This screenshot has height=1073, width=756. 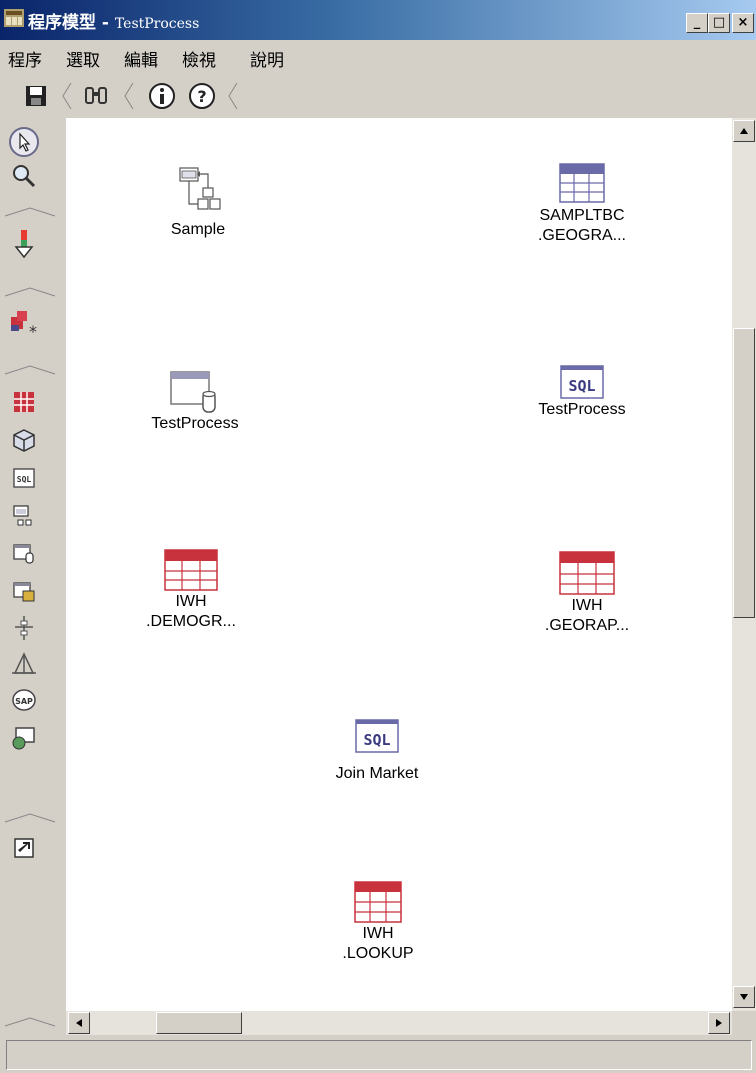 What do you see at coordinates (157, 24) in the screenshot?
I see `window-title-process: TestProcess` at bounding box center [157, 24].